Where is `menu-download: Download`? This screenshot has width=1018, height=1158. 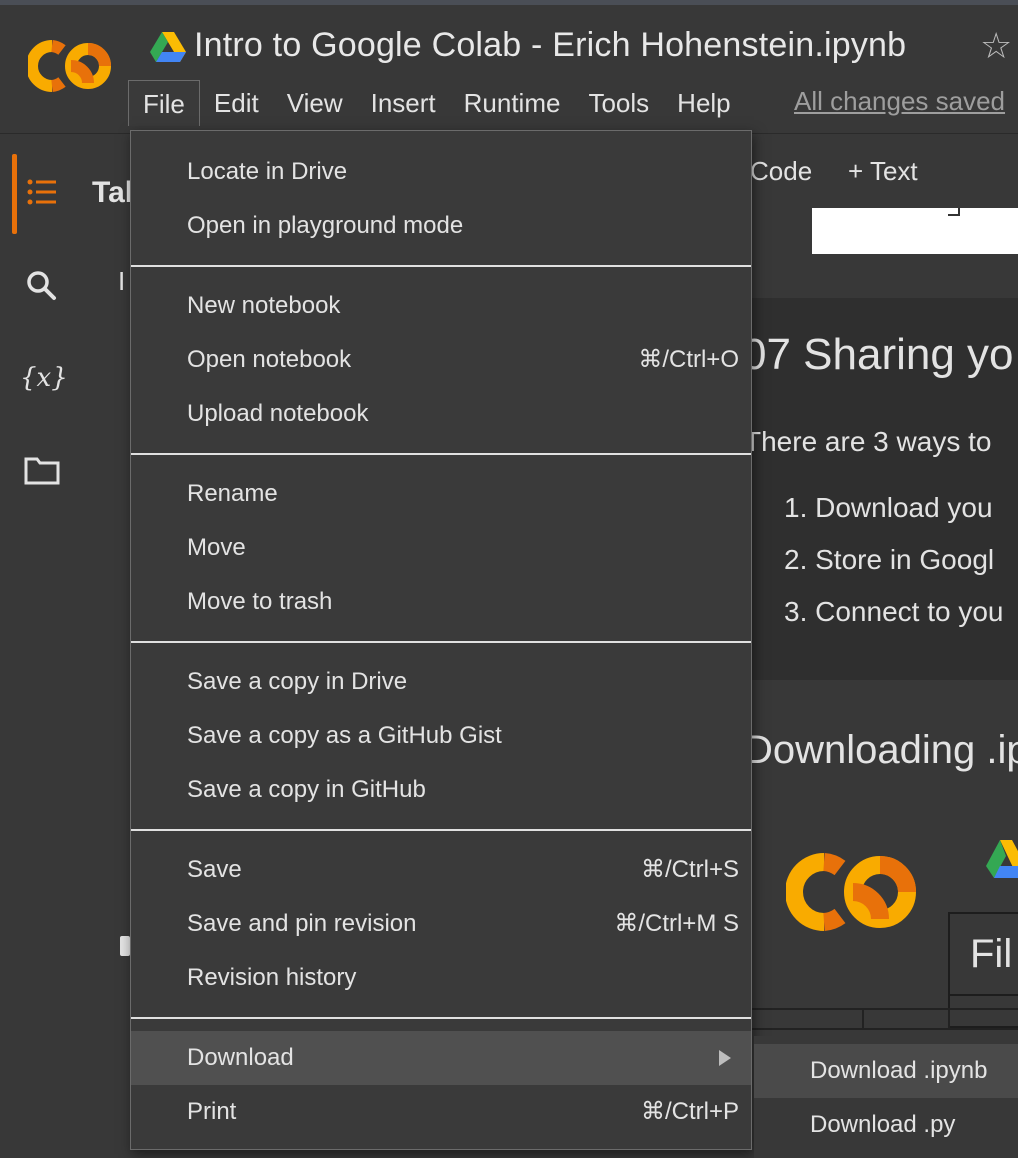
menu-download: Download is located at coordinates (441, 1058).